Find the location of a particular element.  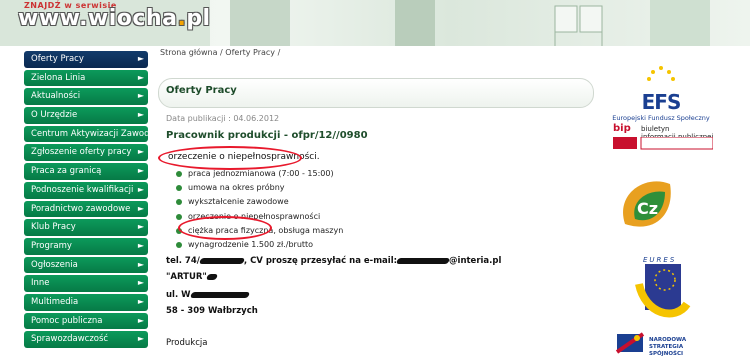

leaf-logo-icon: Cz is located at coordinates (645, 204).